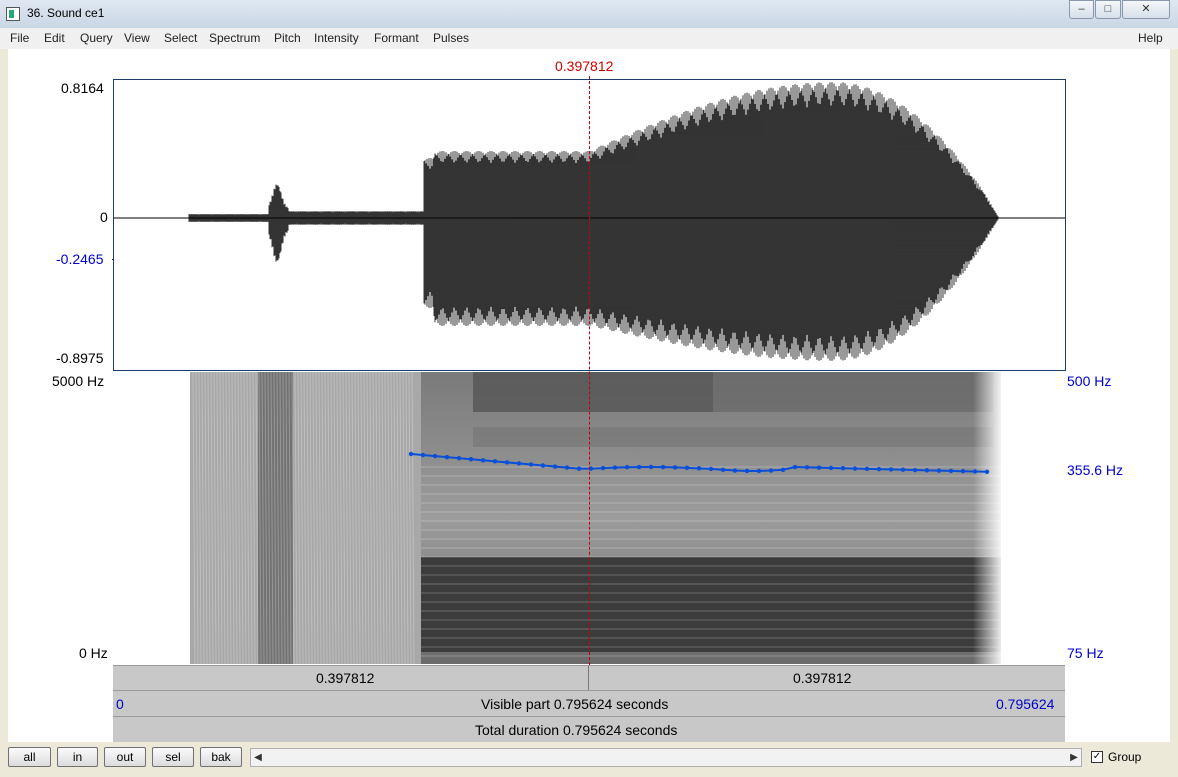 This screenshot has height=777, width=1178. I want to click on visible-end-label: 0.795624, so click(1025, 704).